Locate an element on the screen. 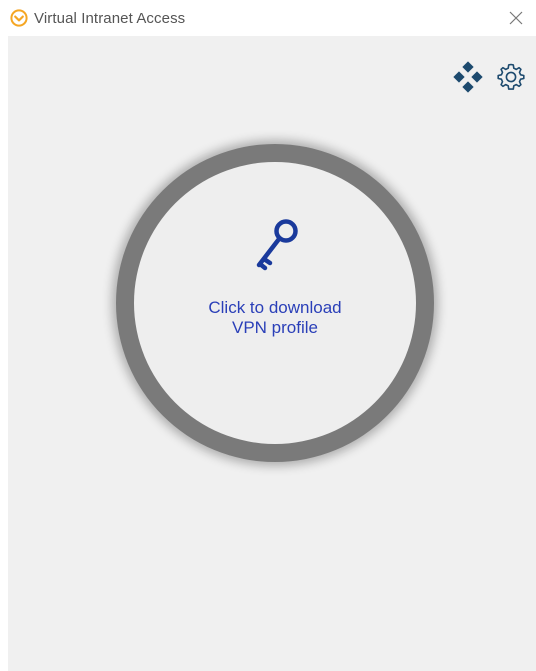  download-line-1: Click to download is located at coordinates (275, 307).